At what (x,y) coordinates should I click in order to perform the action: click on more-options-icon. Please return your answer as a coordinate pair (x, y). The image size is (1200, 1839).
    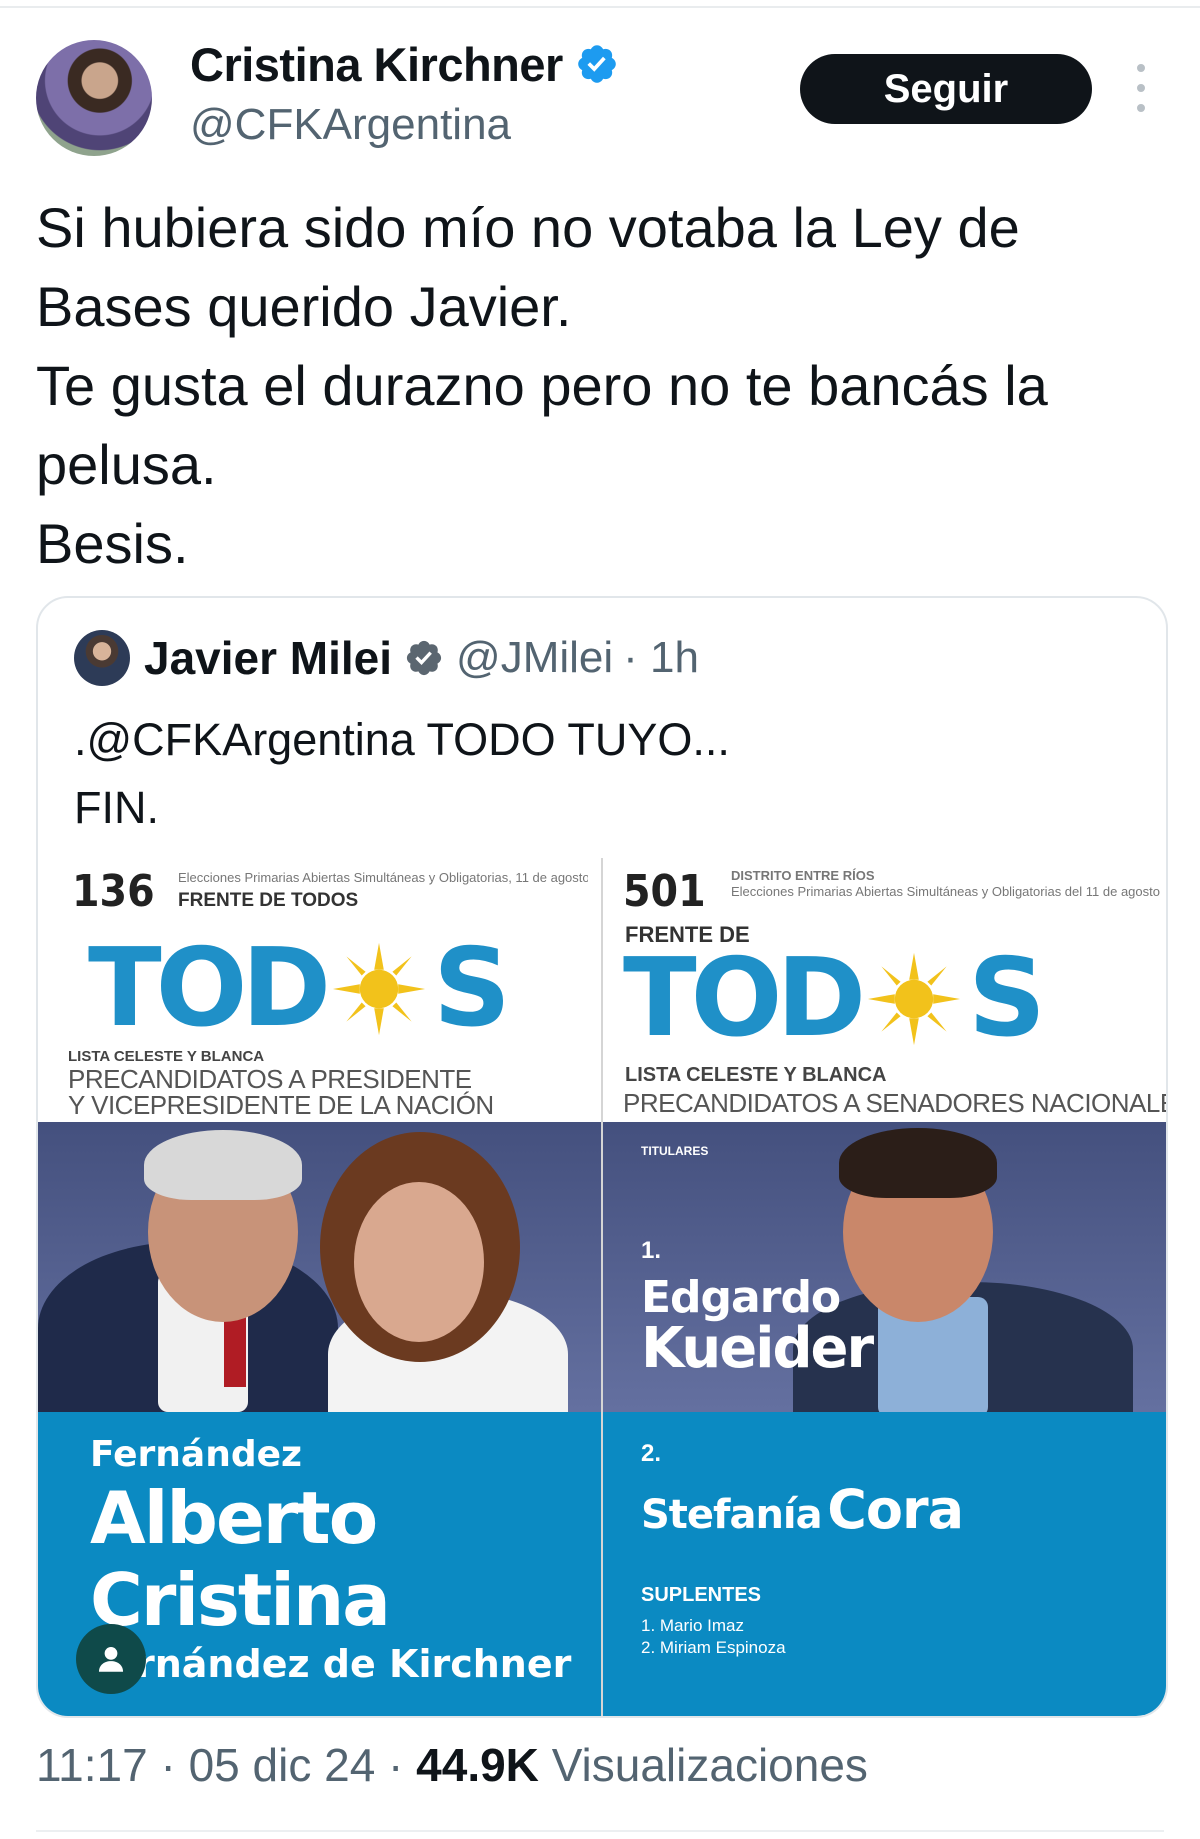
    Looking at the image, I should click on (1141, 88).